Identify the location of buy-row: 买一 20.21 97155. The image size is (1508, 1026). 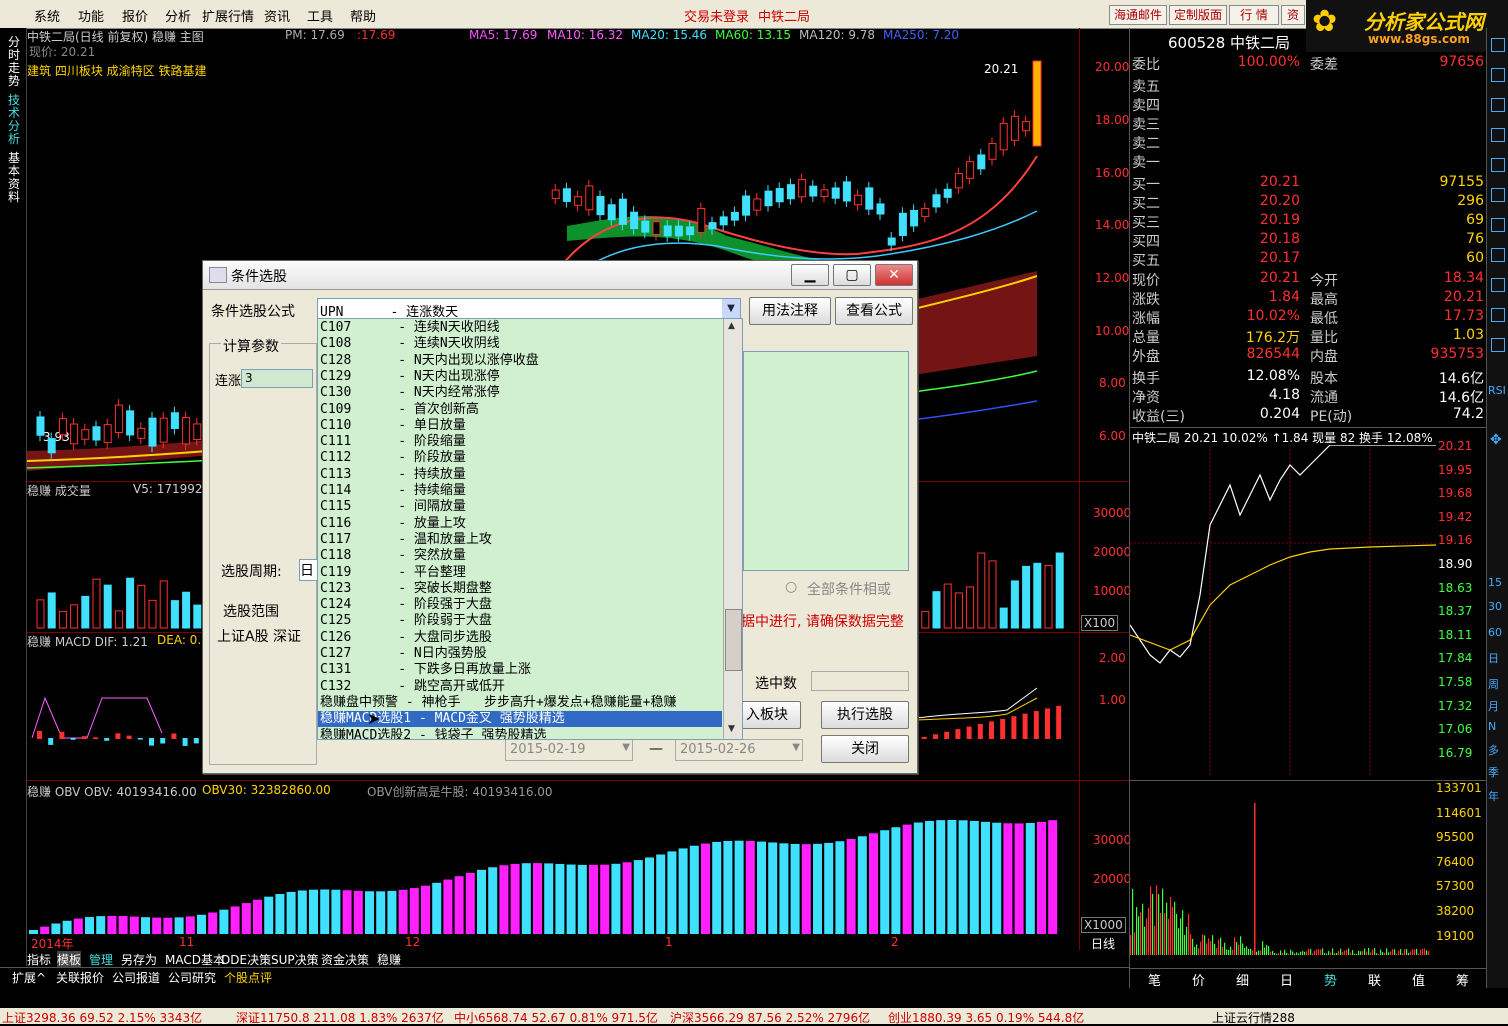
(1308, 183).